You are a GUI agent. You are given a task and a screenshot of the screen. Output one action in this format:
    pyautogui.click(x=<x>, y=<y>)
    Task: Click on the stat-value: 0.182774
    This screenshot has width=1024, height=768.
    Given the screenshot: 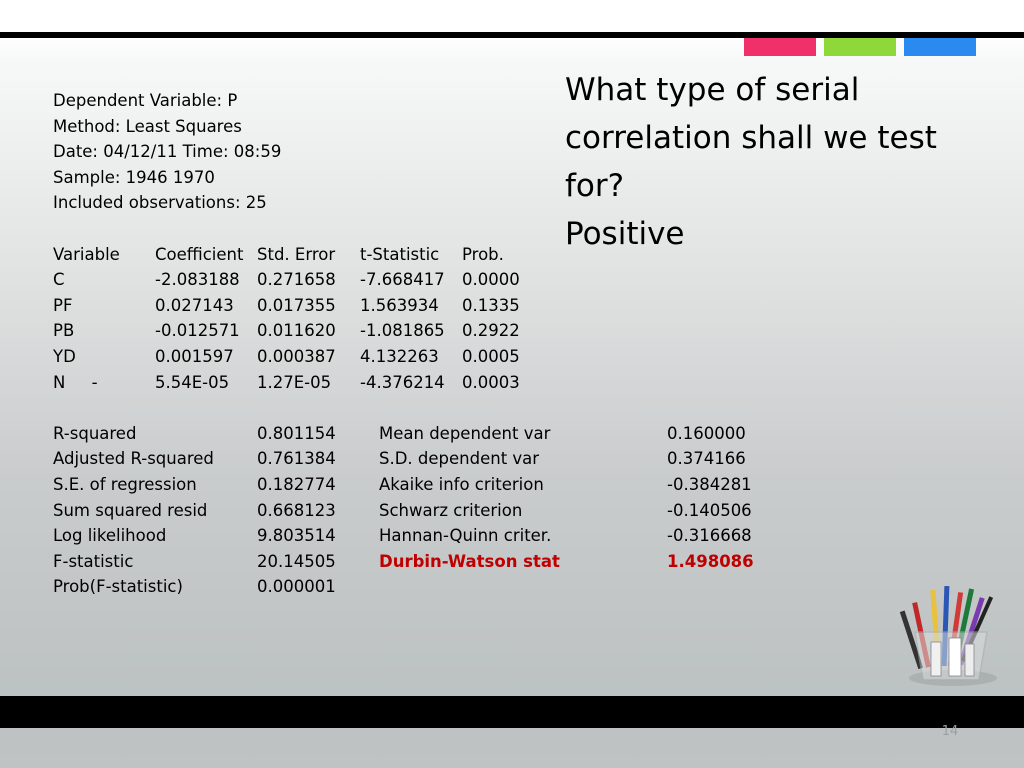 What is the action you would take?
    pyautogui.click(x=296, y=484)
    